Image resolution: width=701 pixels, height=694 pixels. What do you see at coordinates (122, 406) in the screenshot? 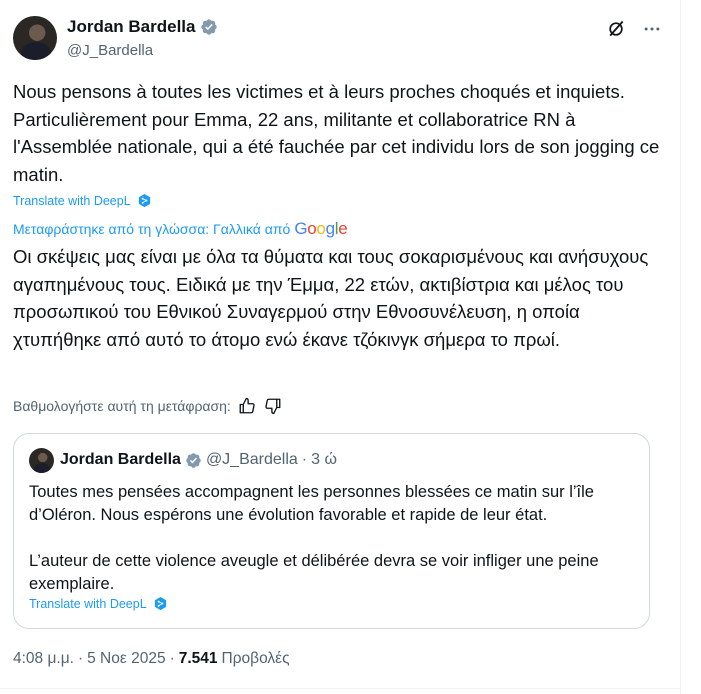
I see `rate-label: Βαθμολογήστε αυτή τη μετάφραση:` at bounding box center [122, 406].